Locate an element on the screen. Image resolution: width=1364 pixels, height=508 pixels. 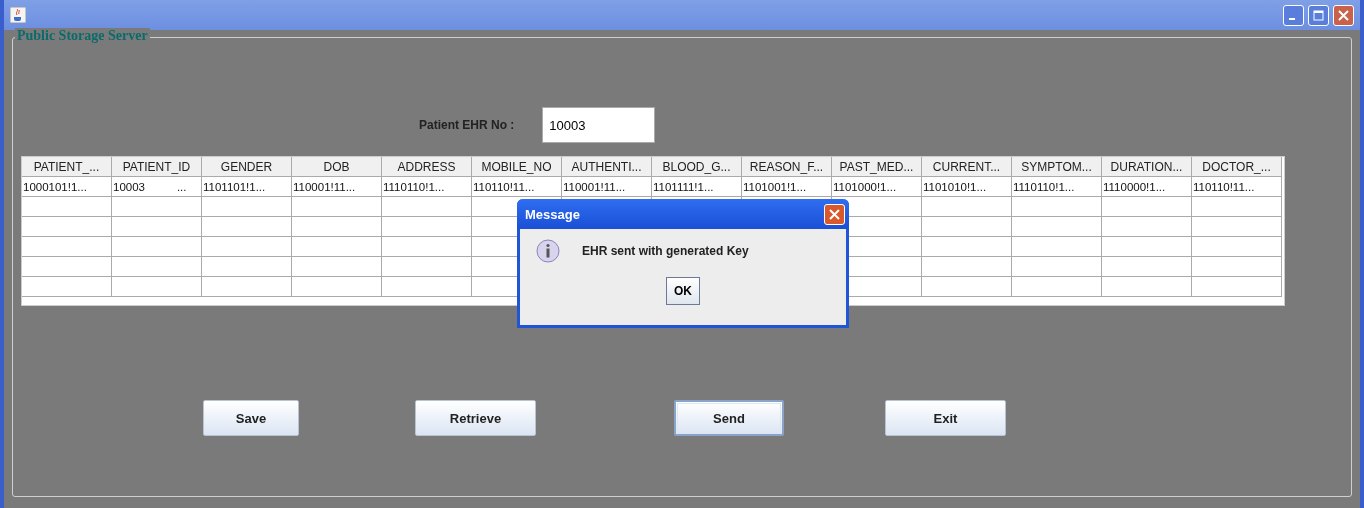
ehr-number-field: 10003 is located at coordinates (599, 125).